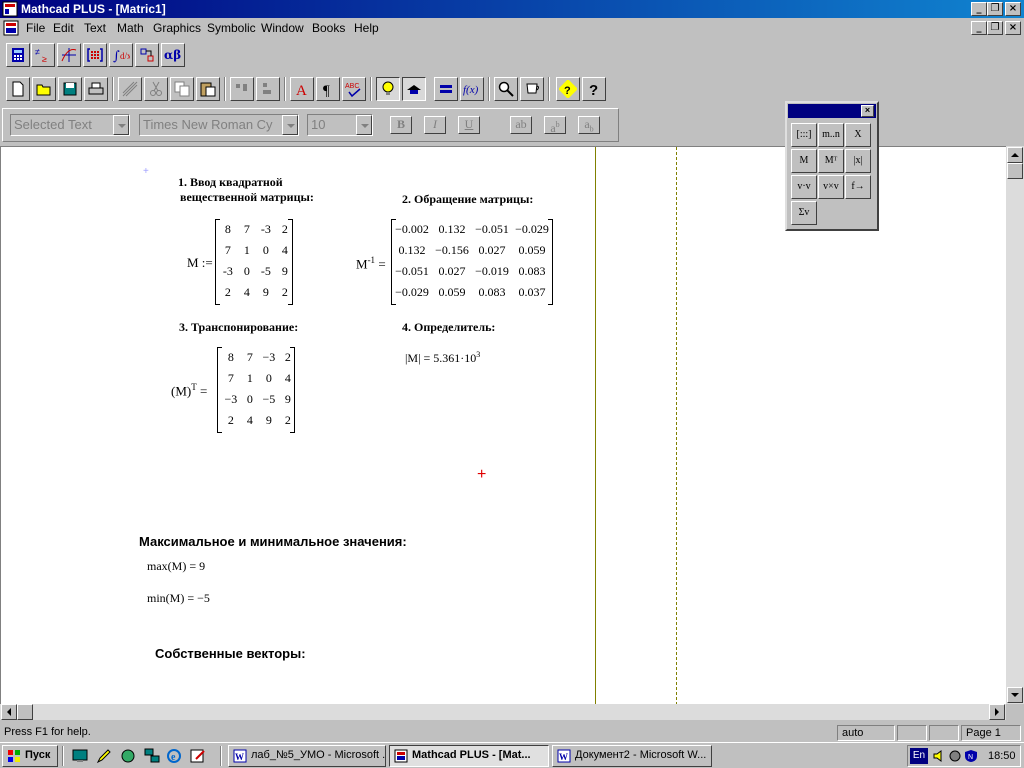  I want to click on matrix-column-icon: M, so click(804, 161).